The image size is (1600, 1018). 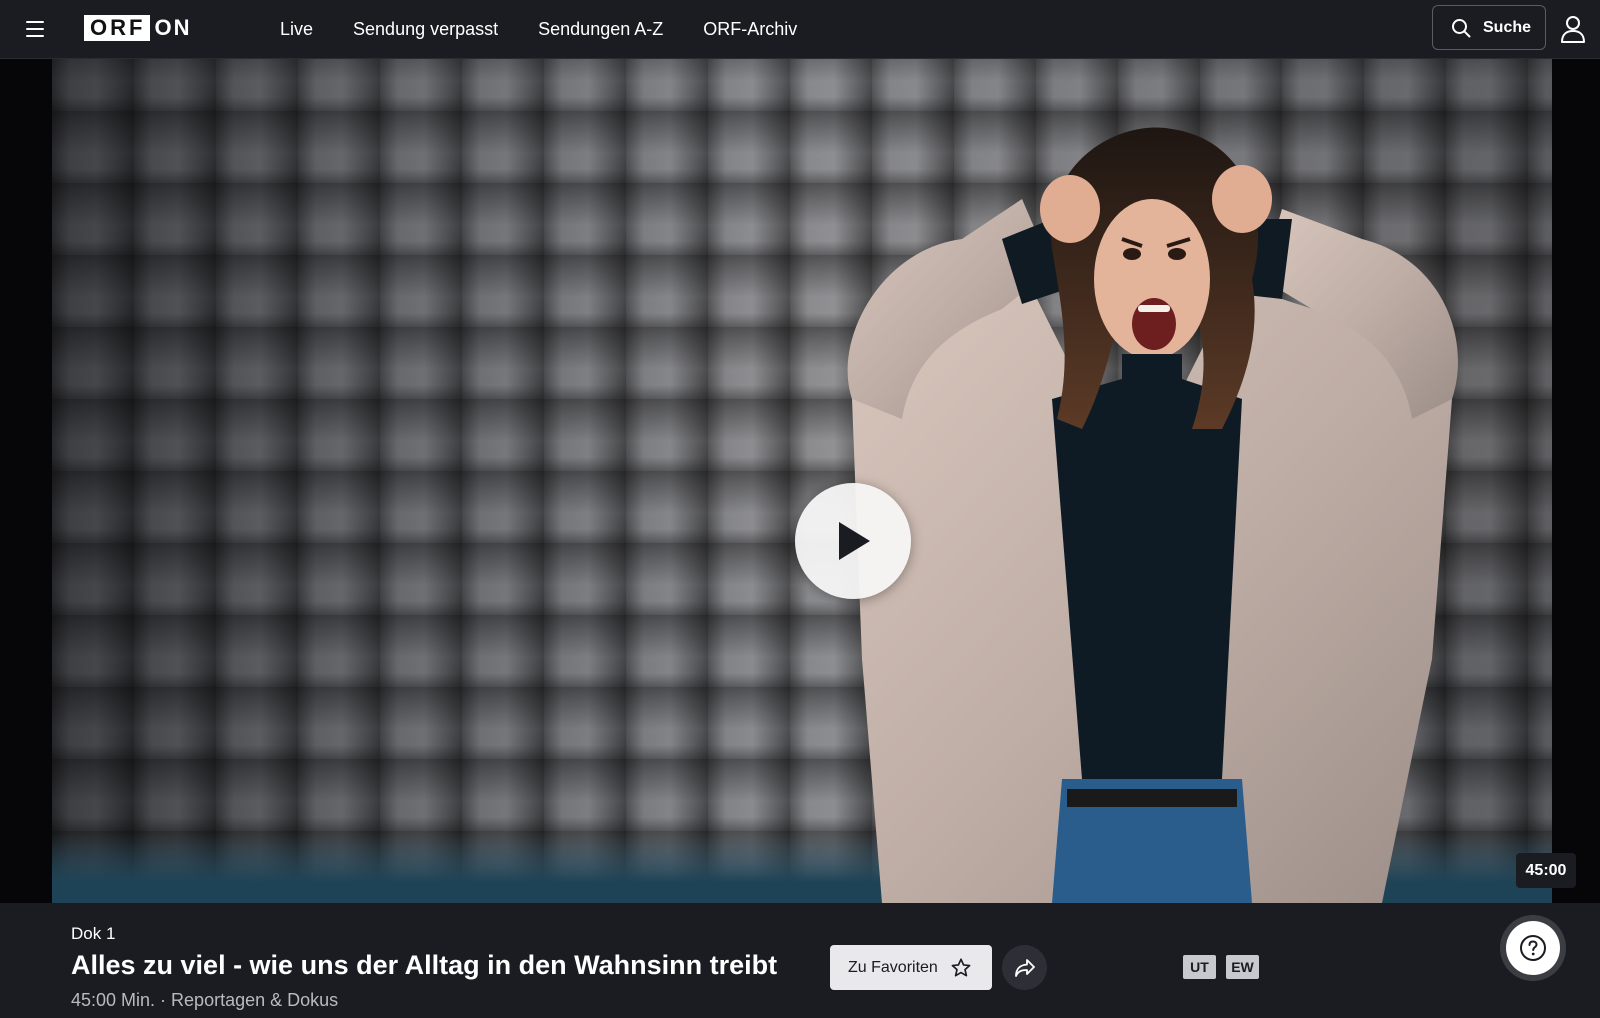 What do you see at coordinates (173, 27) in the screenshot?
I see `logo-suffix: ON` at bounding box center [173, 27].